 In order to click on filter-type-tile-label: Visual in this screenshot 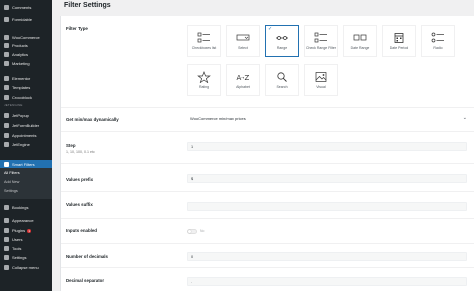, I will do `click(321, 87)`.